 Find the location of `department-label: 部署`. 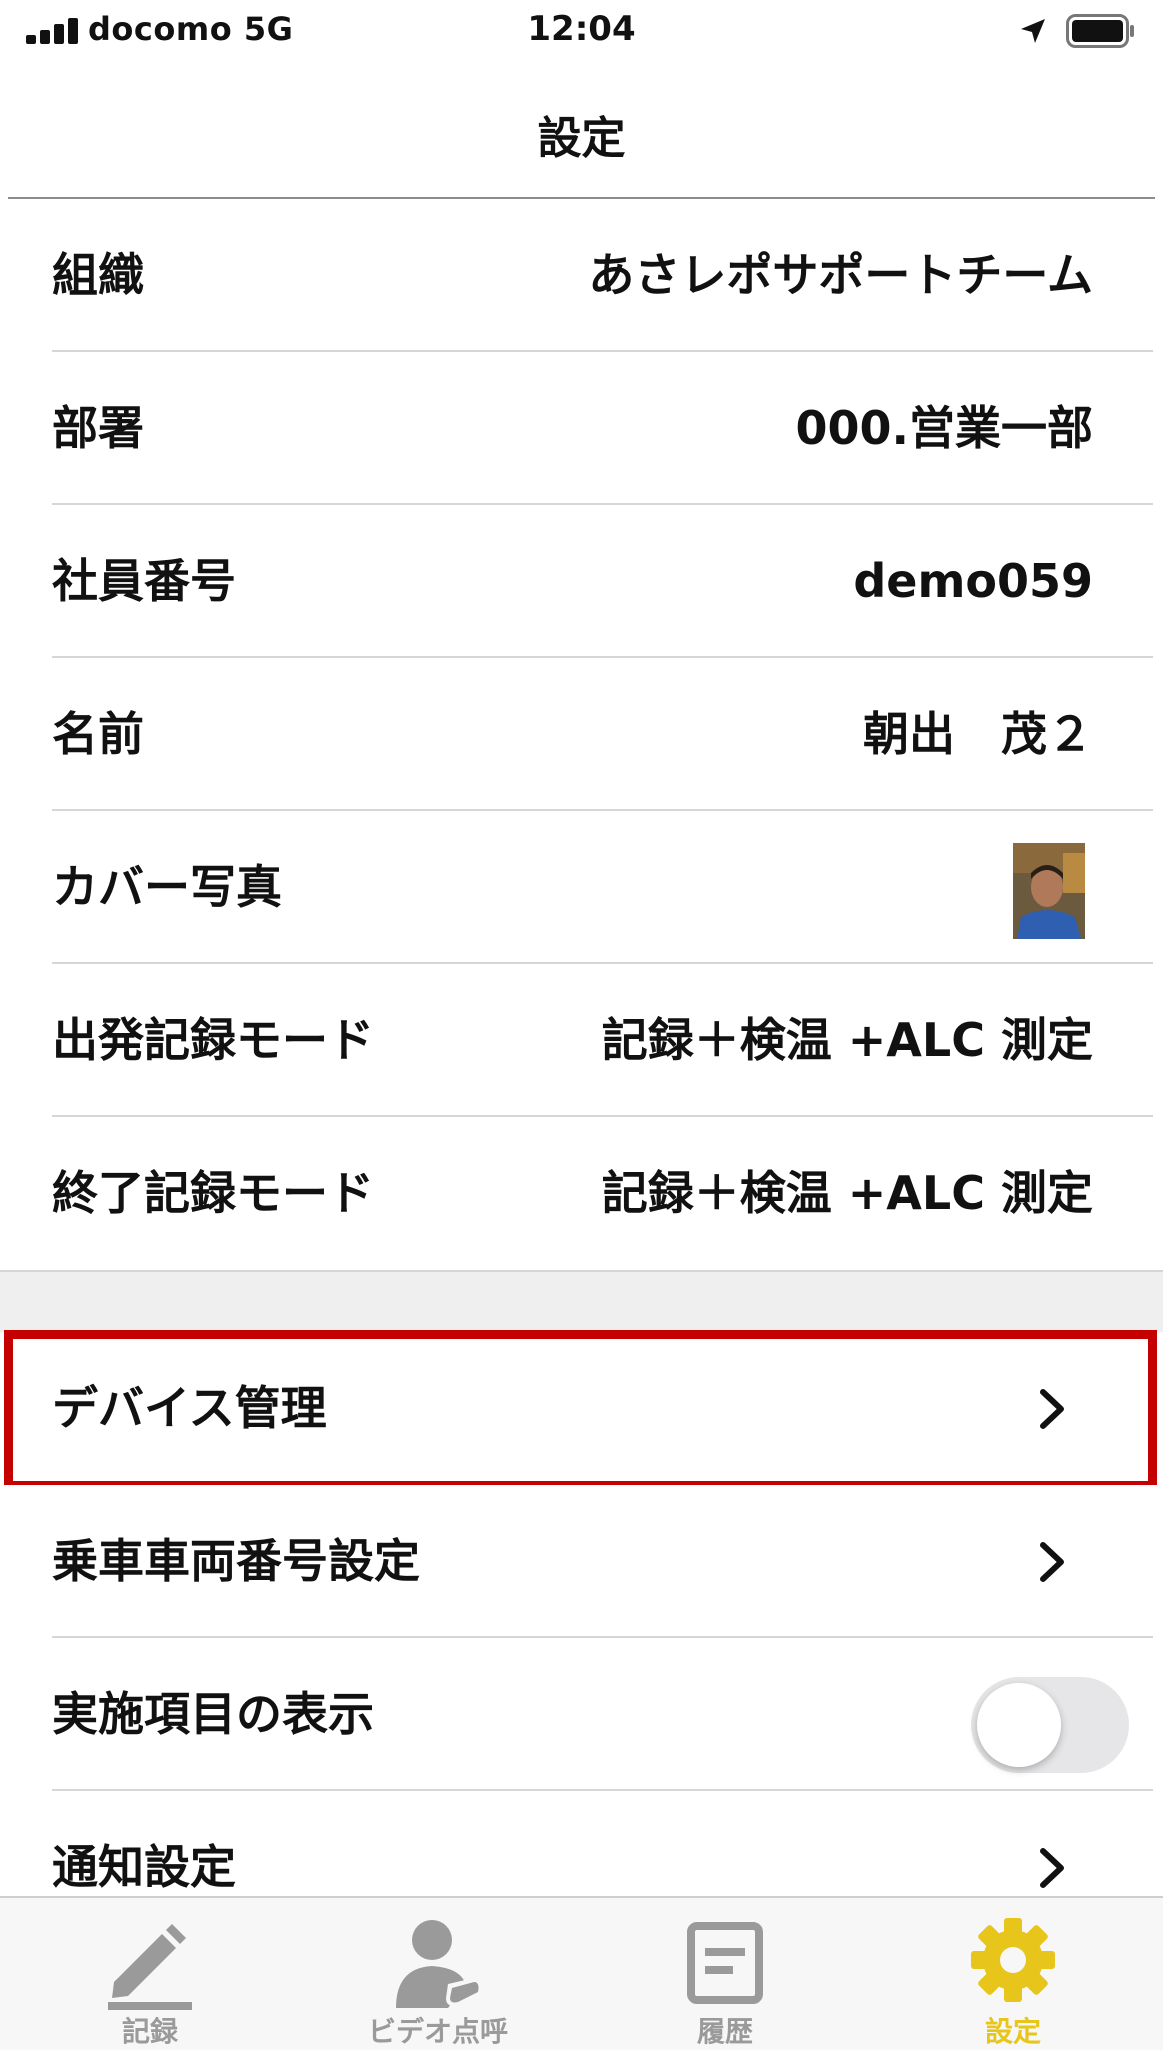

department-label: 部署 is located at coordinates (98, 428).